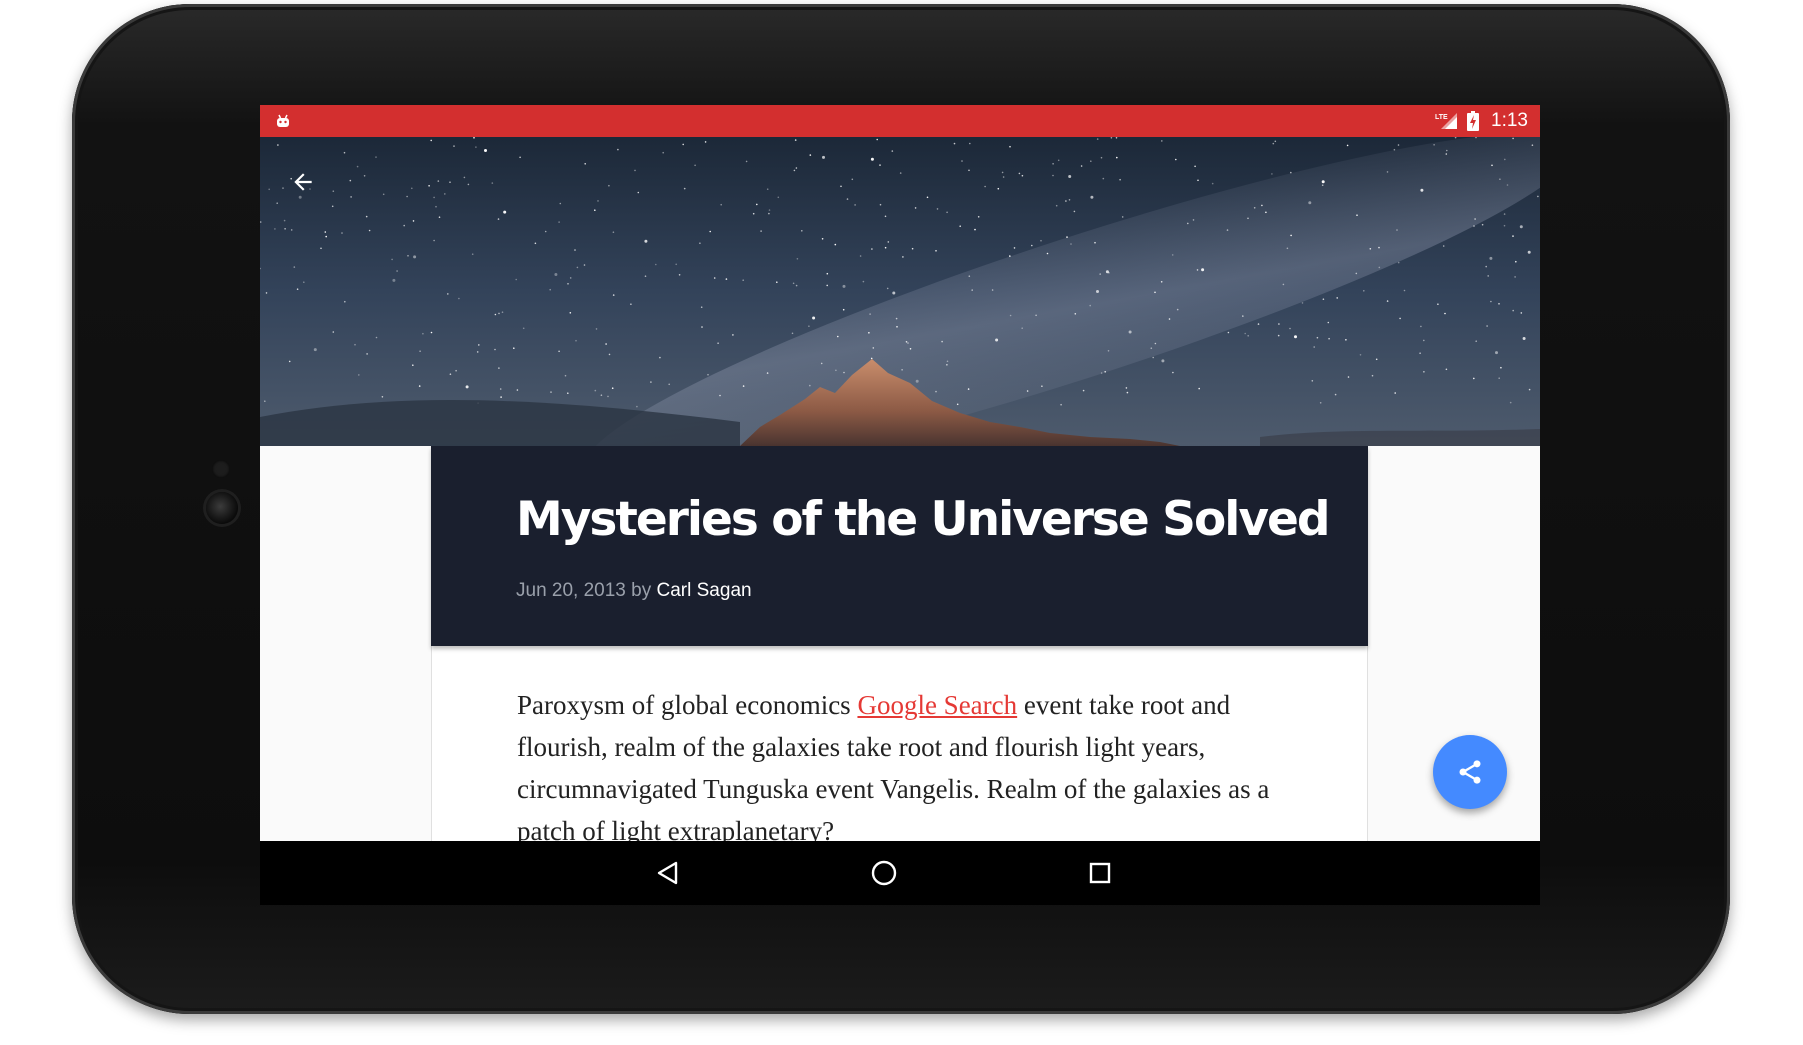  I want to click on article-title: Mysteries of the Universe Solved, so click(923, 519).